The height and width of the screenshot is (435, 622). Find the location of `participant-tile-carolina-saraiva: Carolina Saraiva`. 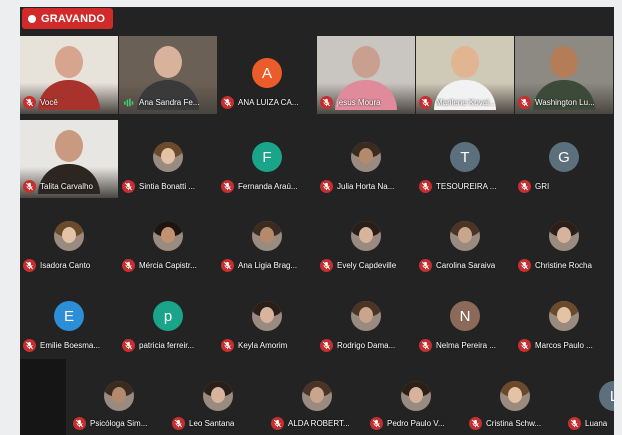

participant-tile-carolina-saraiva: Carolina Saraiva is located at coordinates (465, 238).